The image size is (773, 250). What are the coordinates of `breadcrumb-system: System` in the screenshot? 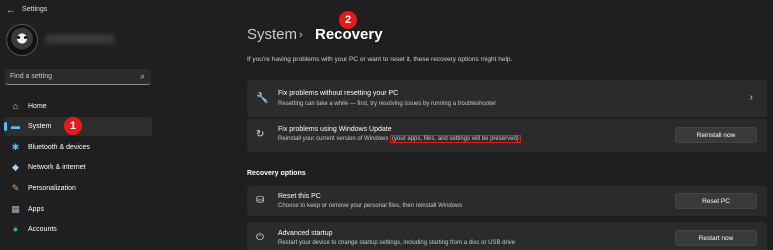 It's located at (272, 34).